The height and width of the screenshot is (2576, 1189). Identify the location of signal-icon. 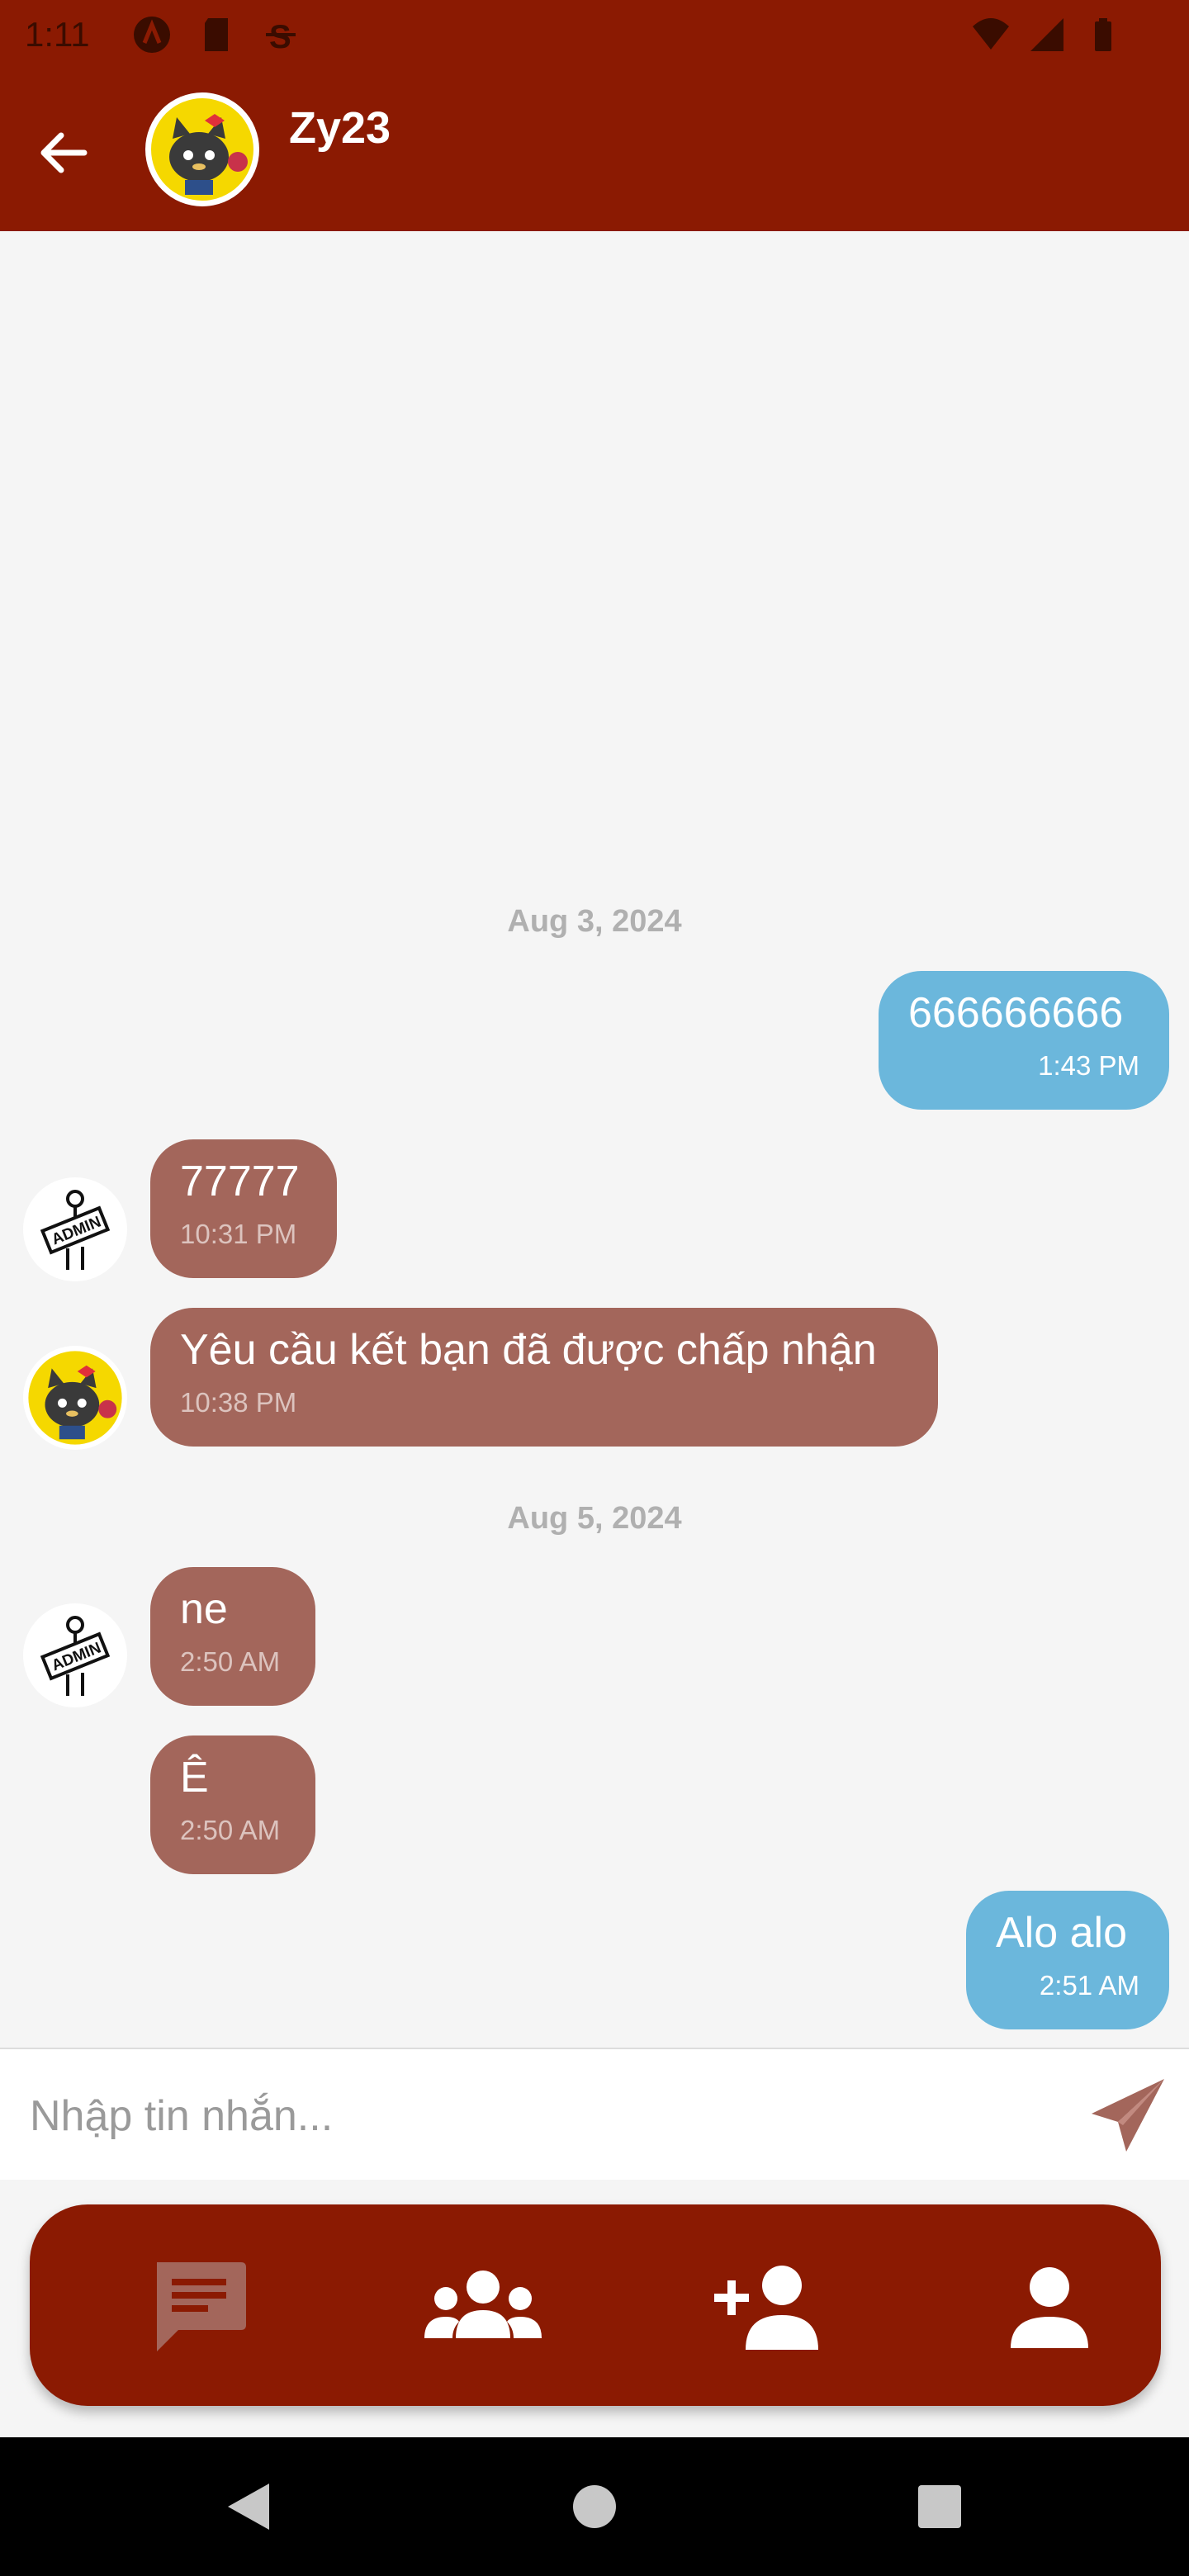
(1046, 34).